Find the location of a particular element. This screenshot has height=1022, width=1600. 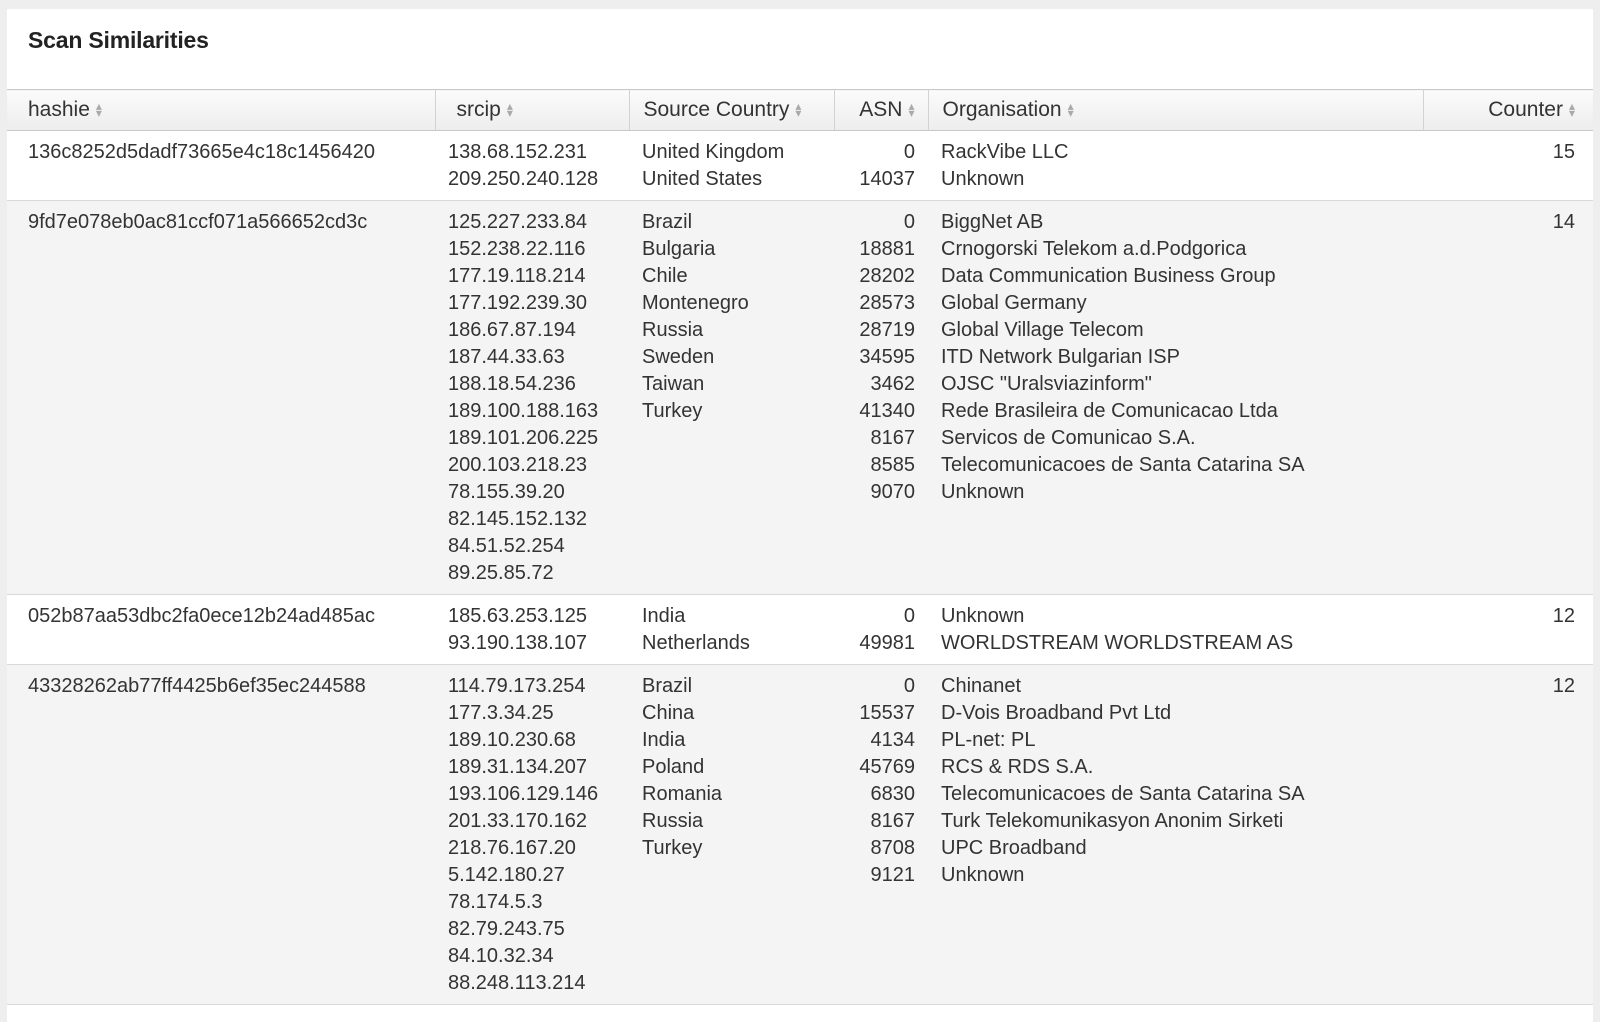

counter-value: 15 is located at coordinates (1563, 152).